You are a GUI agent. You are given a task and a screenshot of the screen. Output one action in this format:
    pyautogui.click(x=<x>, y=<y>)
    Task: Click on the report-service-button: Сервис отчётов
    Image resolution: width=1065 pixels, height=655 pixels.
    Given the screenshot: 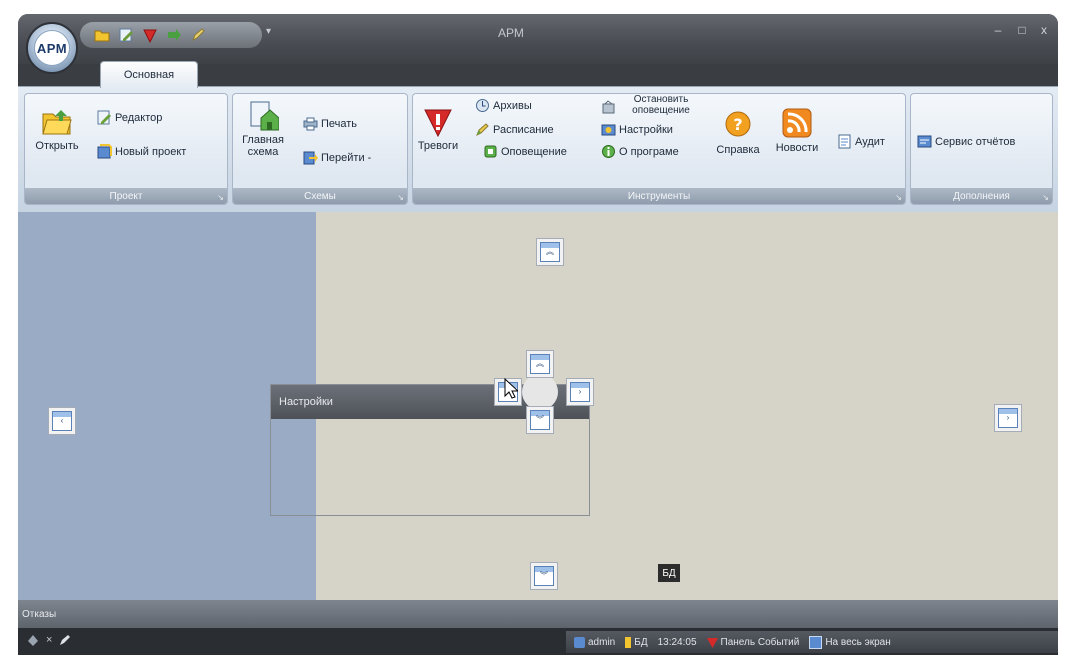 What is the action you would take?
    pyautogui.click(x=966, y=141)
    